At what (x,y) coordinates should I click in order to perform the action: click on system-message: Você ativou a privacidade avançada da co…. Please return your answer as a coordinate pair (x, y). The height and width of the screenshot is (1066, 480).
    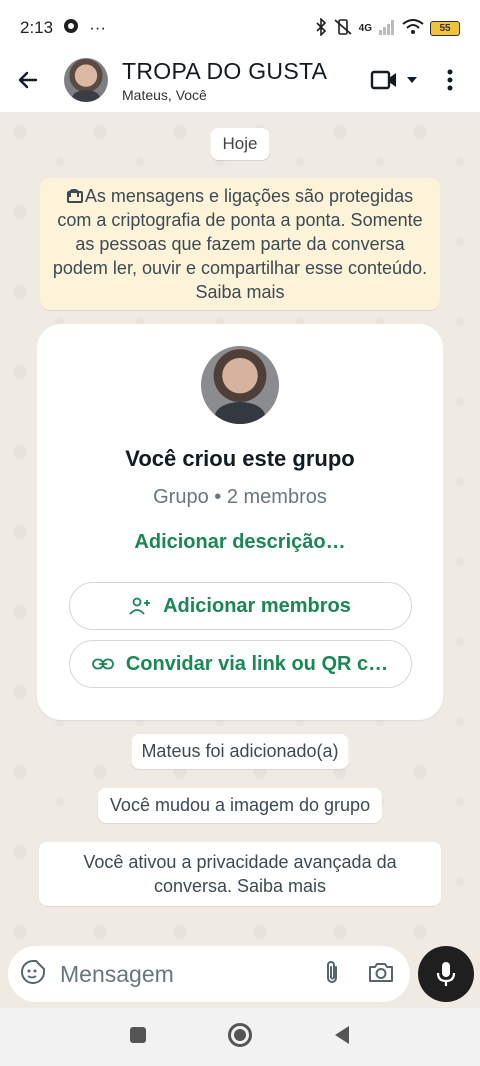
    Looking at the image, I should click on (240, 874).